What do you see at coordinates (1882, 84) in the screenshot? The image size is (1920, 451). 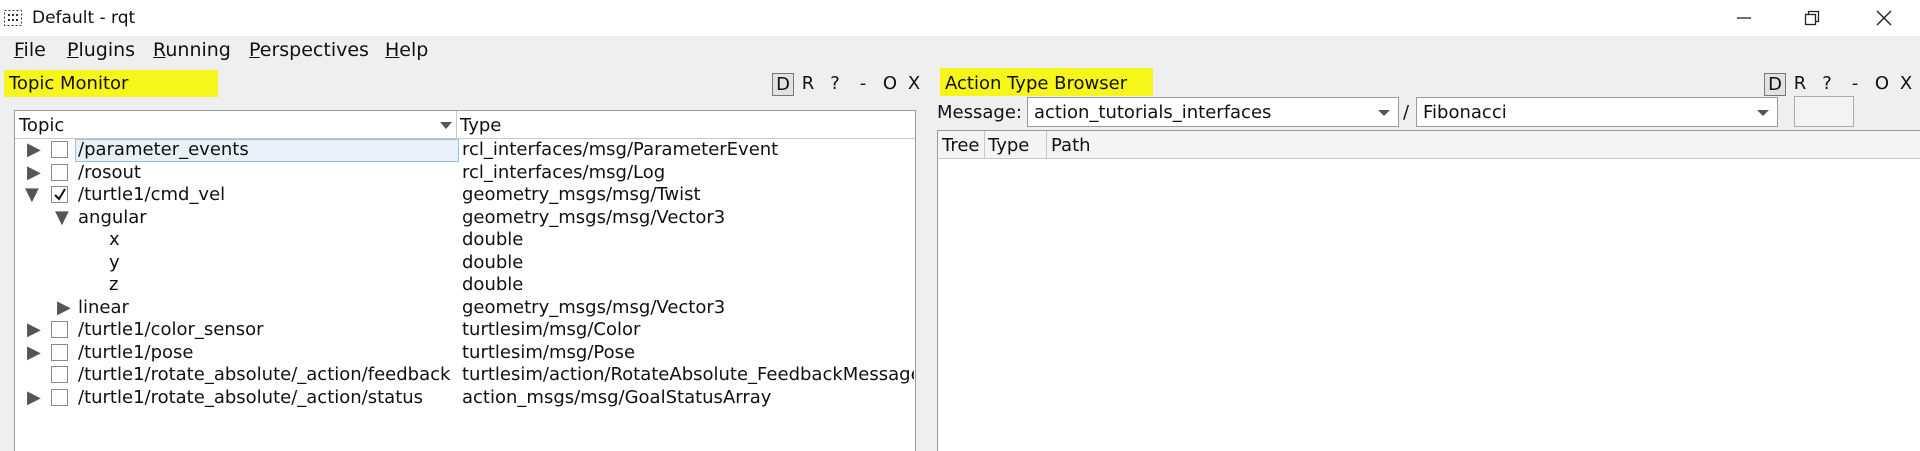 I see `action-browser-float-button: O` at bounding box center [1882, 84].